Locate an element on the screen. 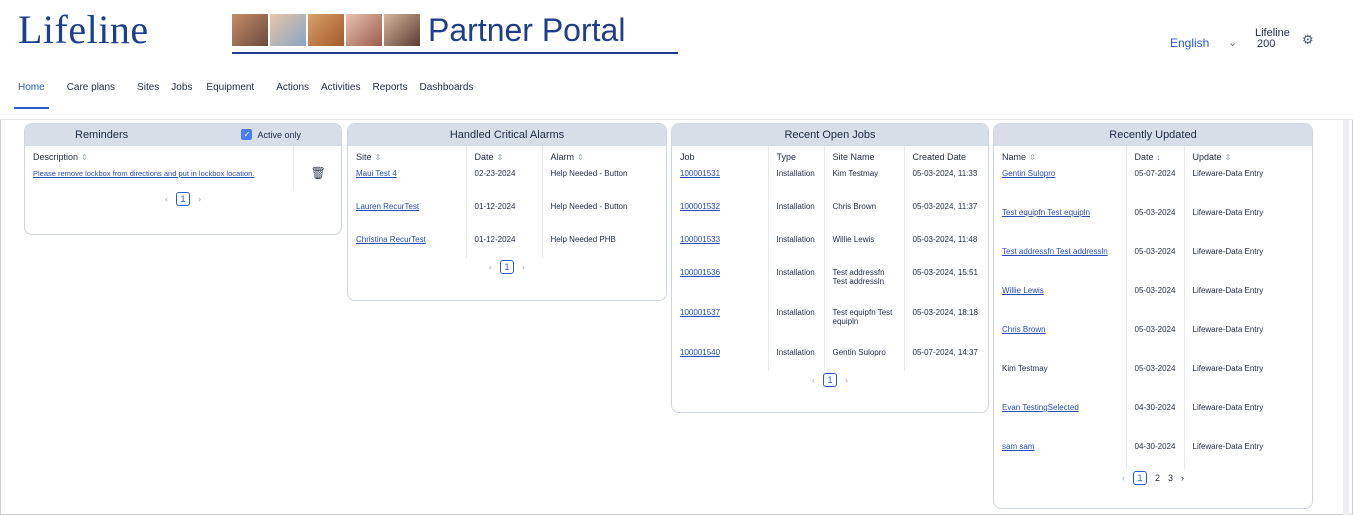 Image resolution: width=1353 pixels, height=515 pixels. chevron-down-icon: ⌄ is located at coordinates (1232, 42).